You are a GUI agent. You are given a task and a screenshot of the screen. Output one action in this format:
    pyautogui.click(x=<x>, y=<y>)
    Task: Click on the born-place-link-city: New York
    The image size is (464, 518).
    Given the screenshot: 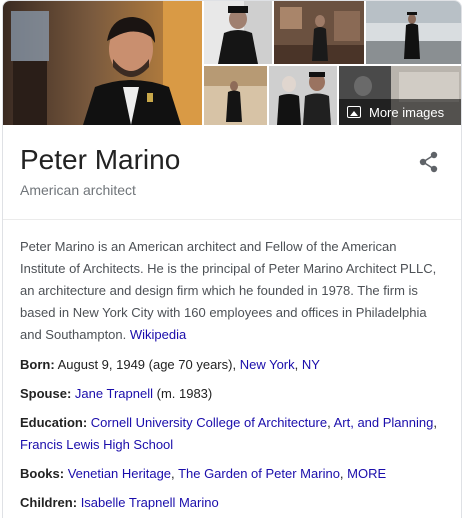 What is the action you would take?
    pyautogui.click(x=267, y=364)
    